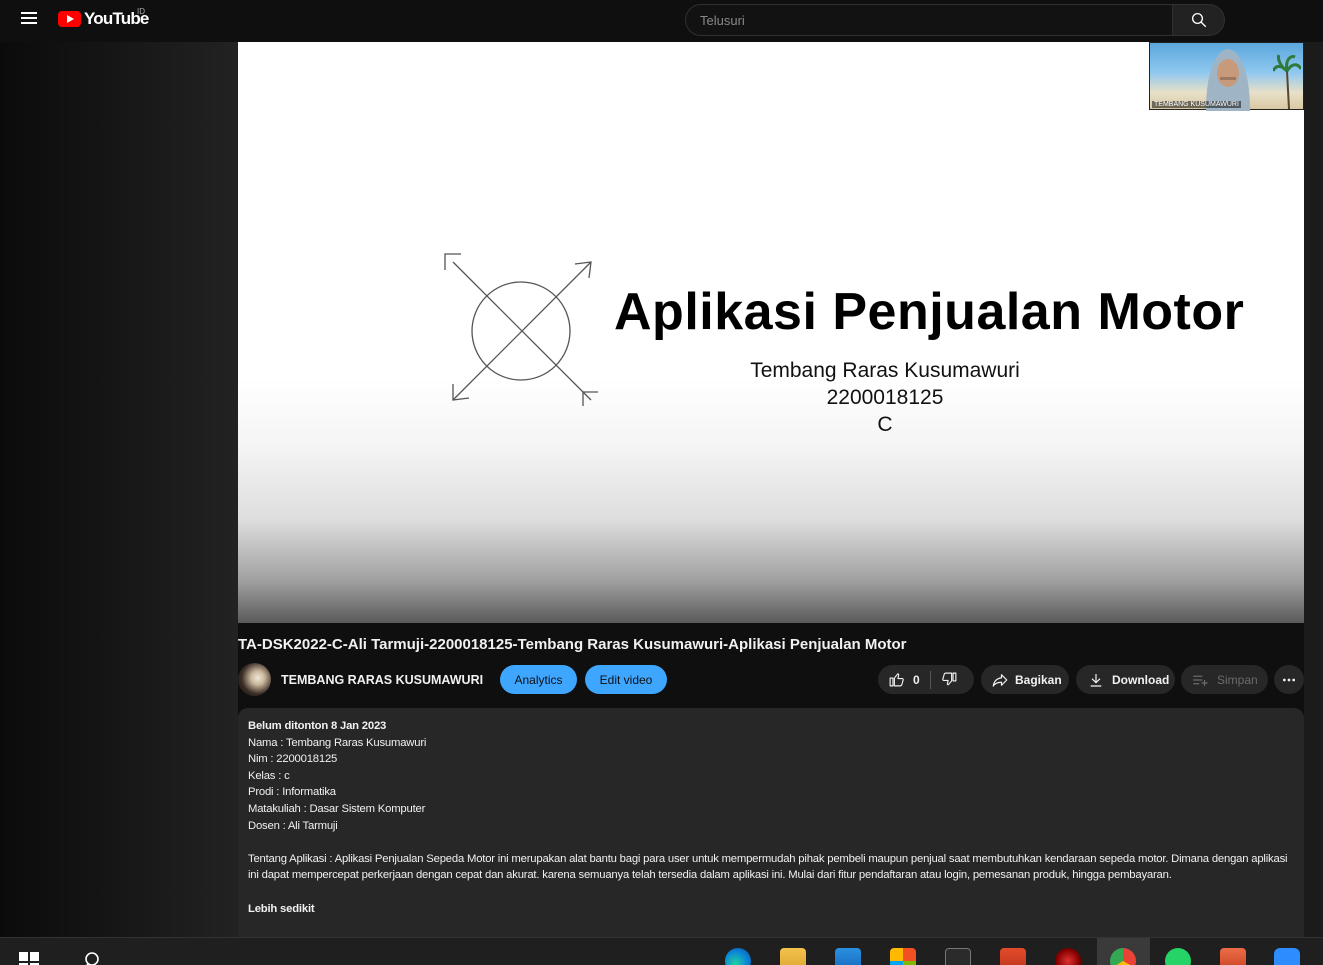  I want to click on like-count: 0, so click(916, 679).